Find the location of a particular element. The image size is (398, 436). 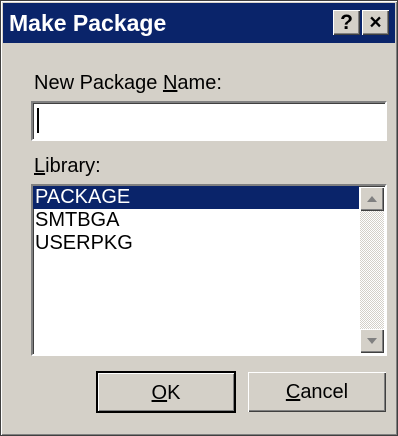

dialog-title: Make Package is located at coordinates (88, 23).